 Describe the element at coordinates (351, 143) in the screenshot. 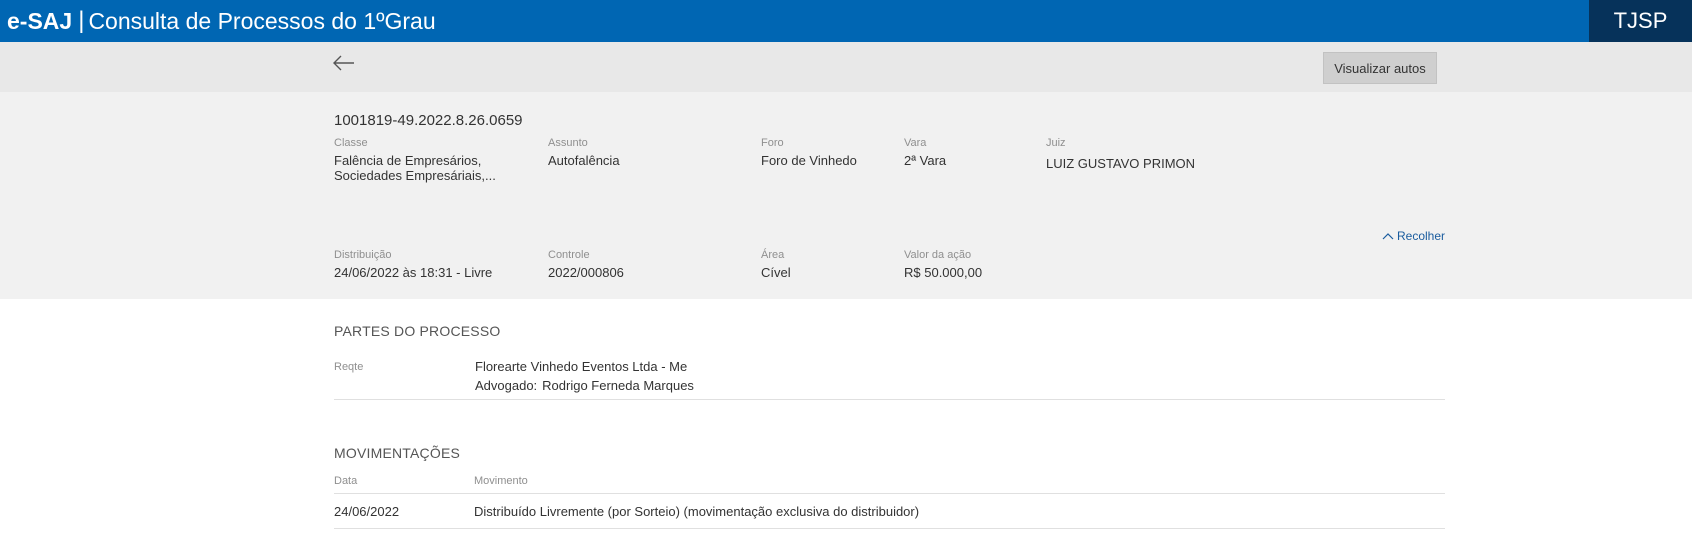

I see `field-label: Classe` at that location.